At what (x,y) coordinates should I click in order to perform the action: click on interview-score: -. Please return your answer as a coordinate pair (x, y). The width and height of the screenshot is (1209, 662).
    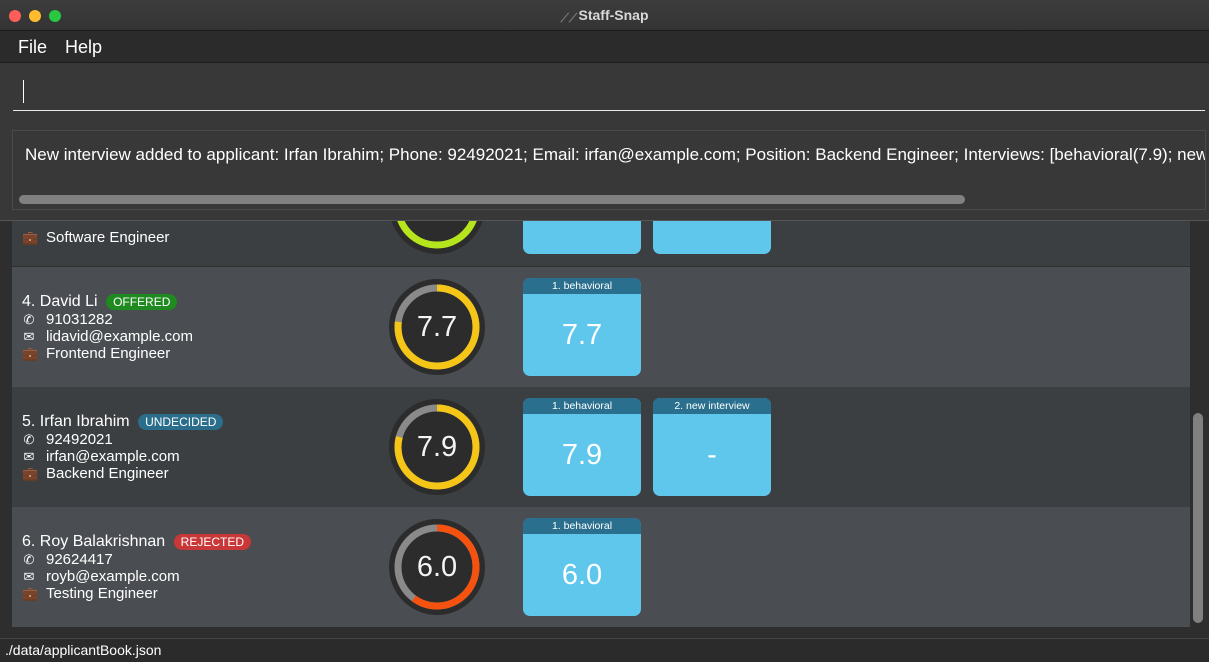
    Looking at the image, I should click on (712, 455).